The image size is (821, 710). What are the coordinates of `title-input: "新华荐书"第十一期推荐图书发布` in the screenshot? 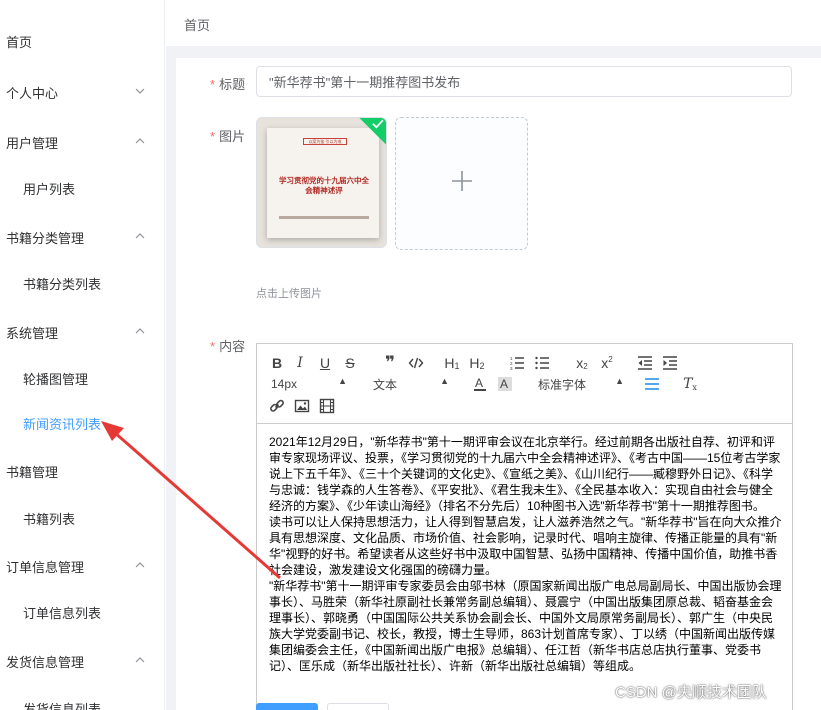 It's located at (524, 81).